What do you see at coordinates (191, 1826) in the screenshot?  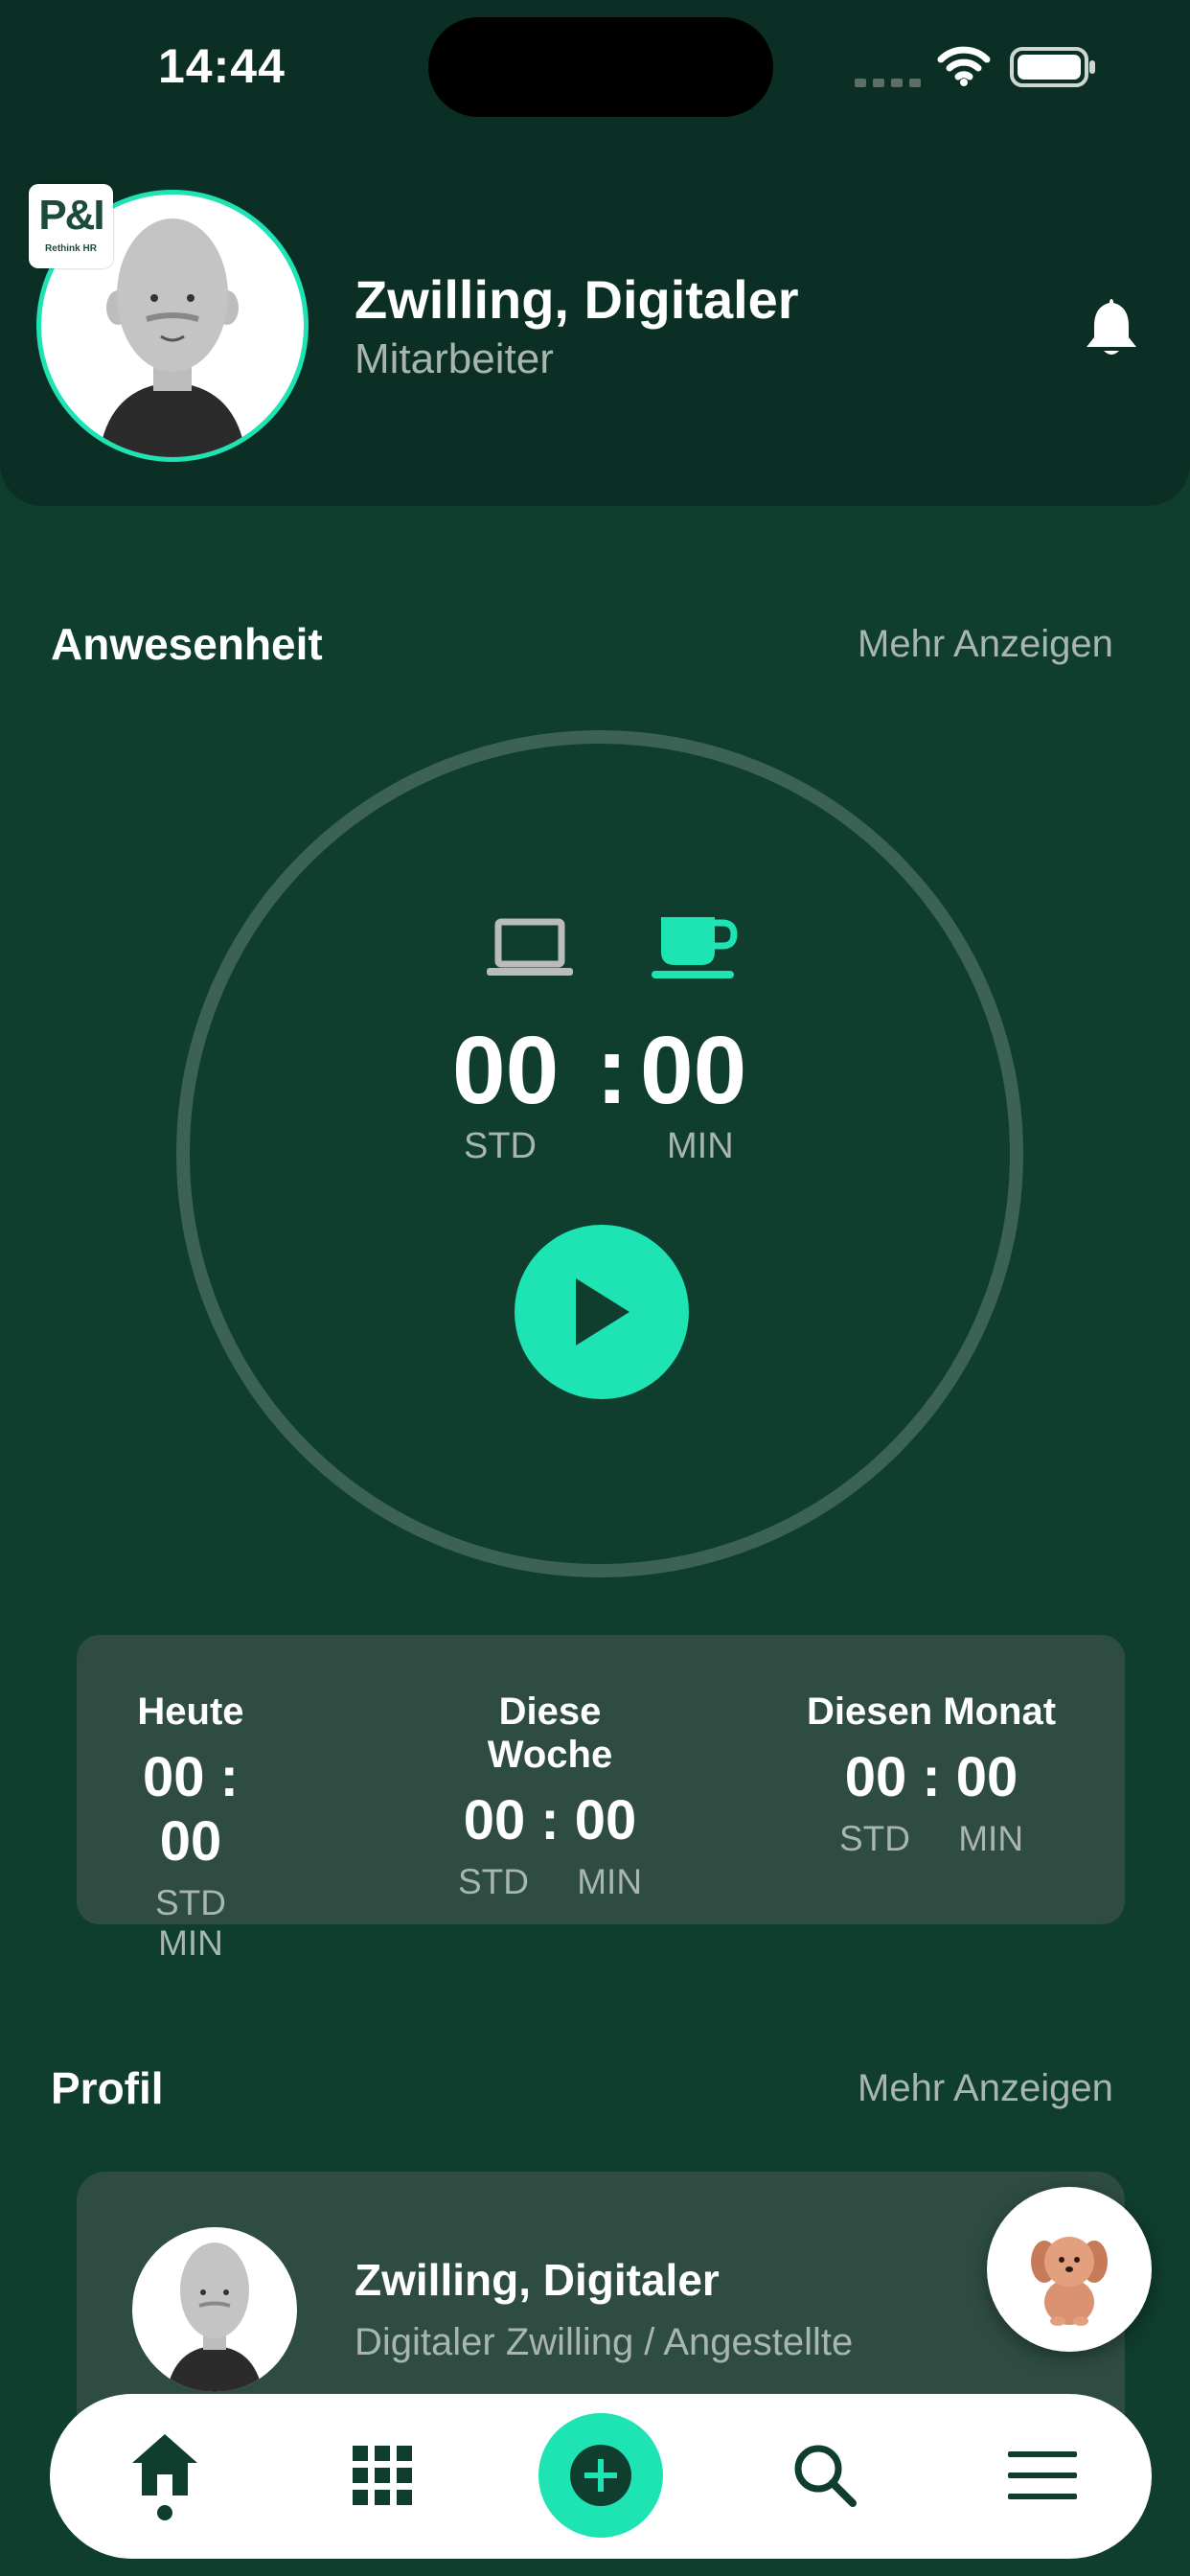 I see `summary-today: Heute 00 : 00 STD MIN` at bounding box center [191, 1826].